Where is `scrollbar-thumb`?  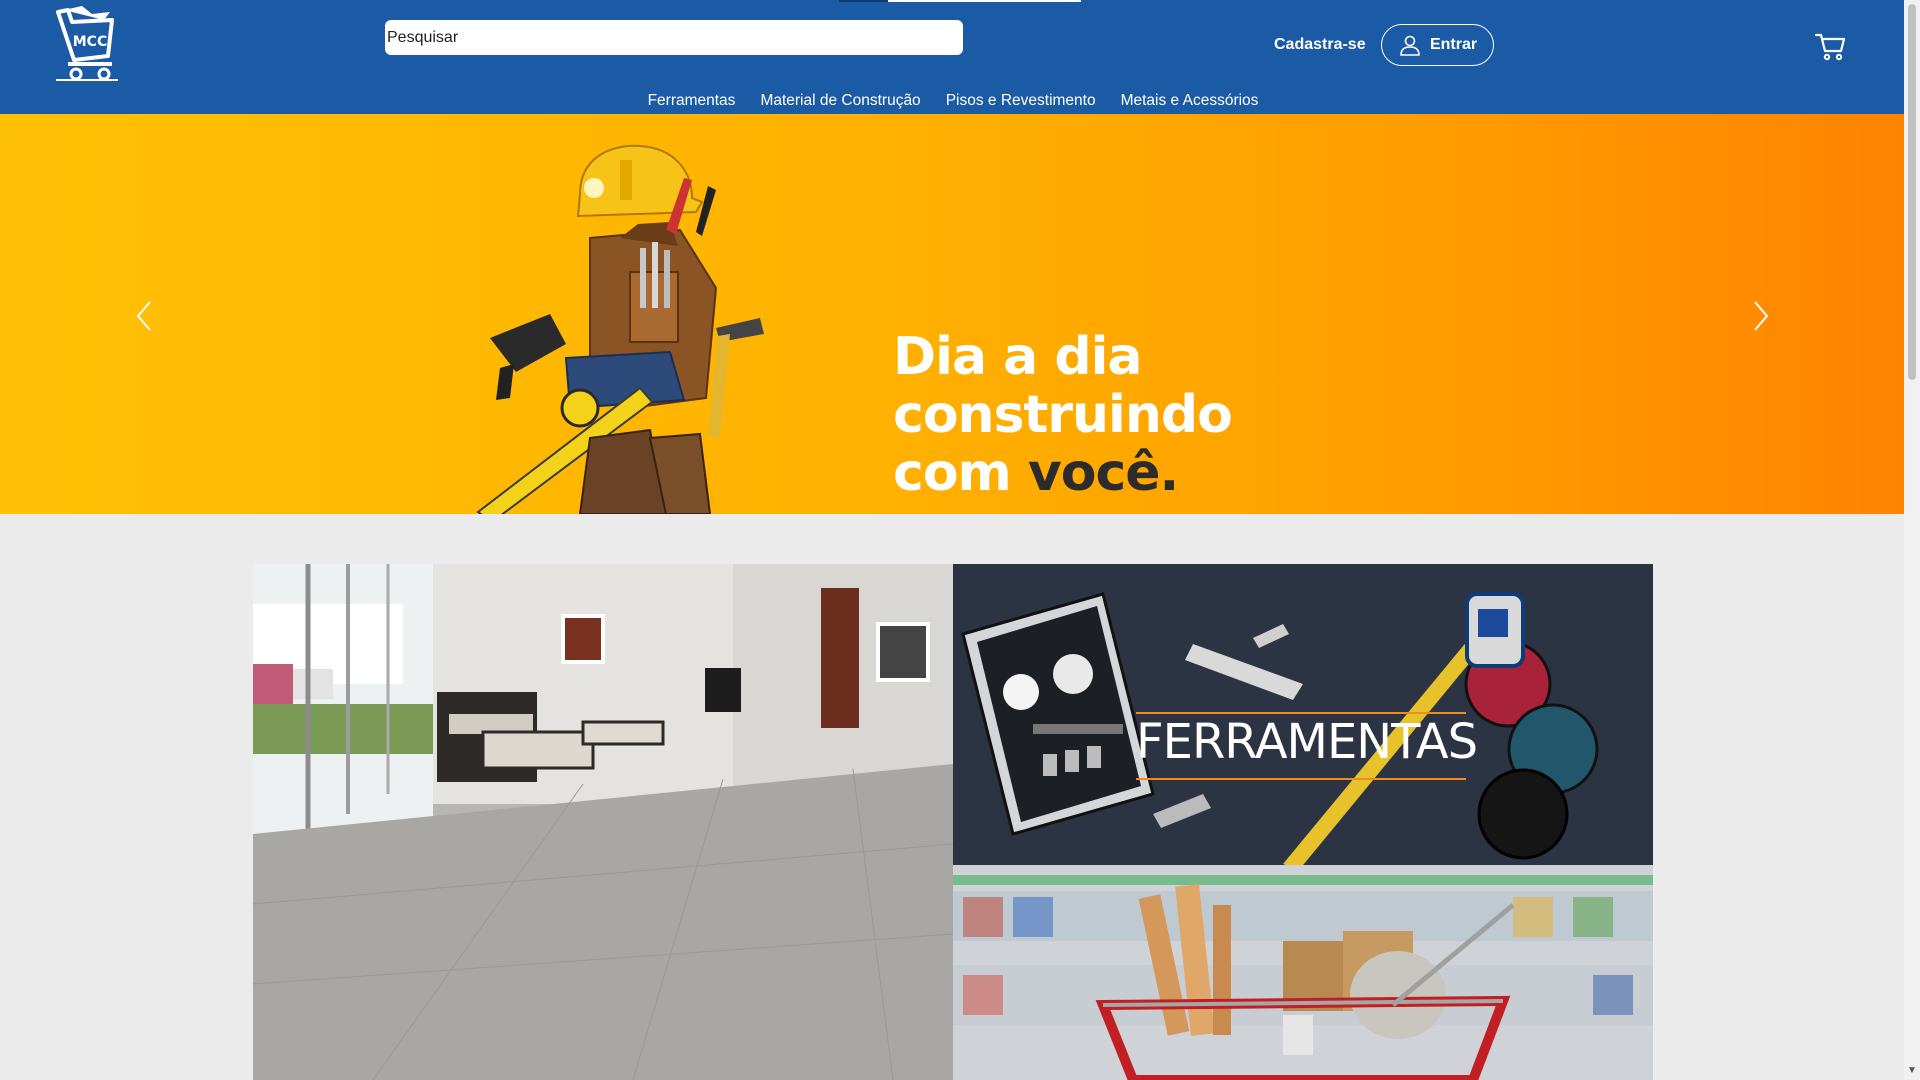 scrollbar-thumb is located at coordinates (1912, 192).